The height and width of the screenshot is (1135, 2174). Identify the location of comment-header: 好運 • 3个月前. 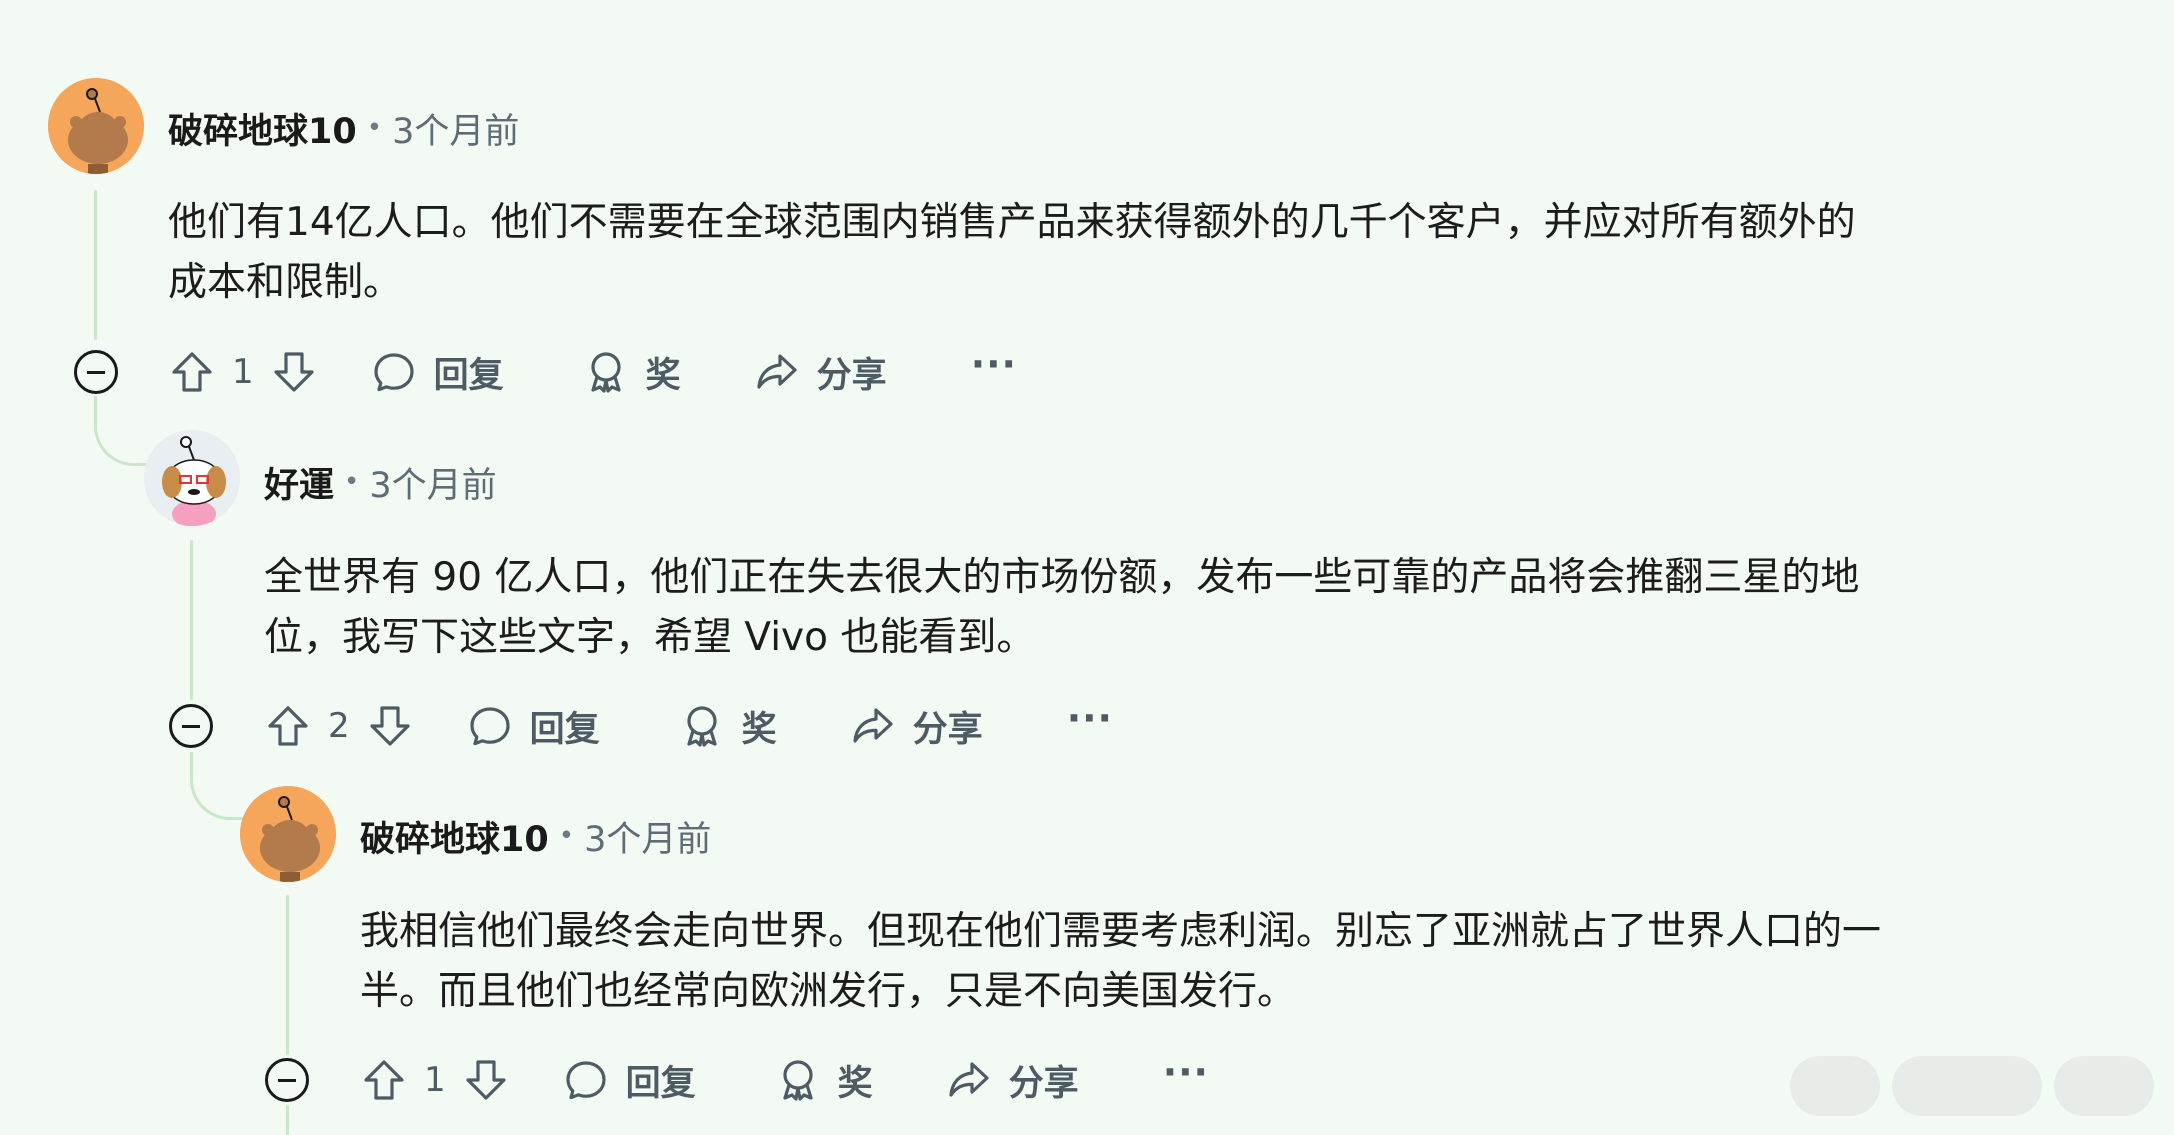
(380, 482).